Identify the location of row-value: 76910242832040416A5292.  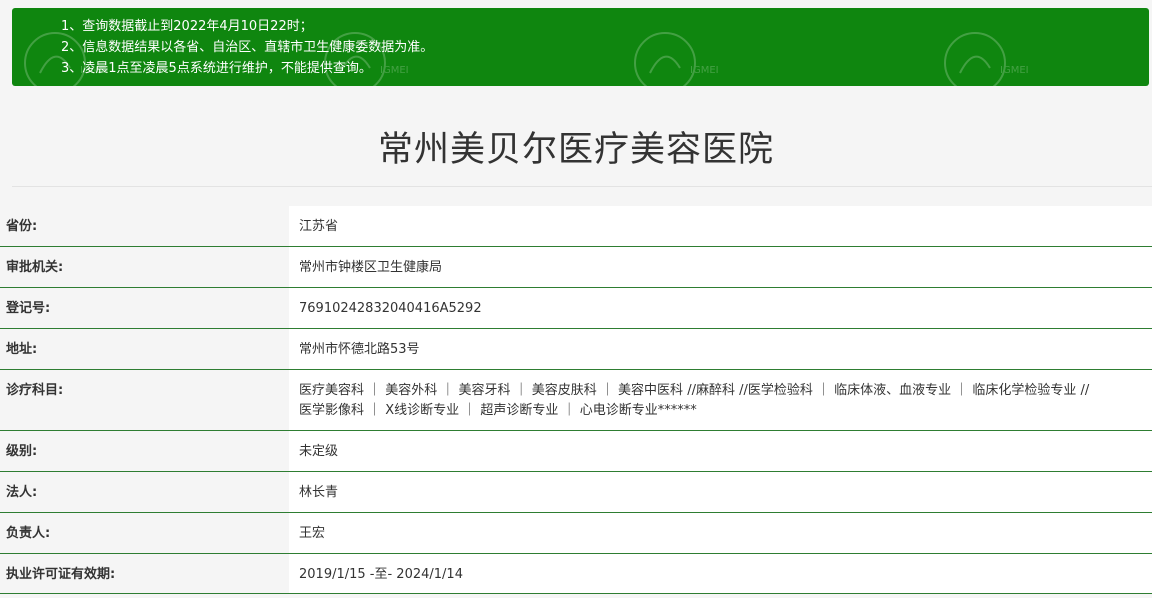
(720, 308).